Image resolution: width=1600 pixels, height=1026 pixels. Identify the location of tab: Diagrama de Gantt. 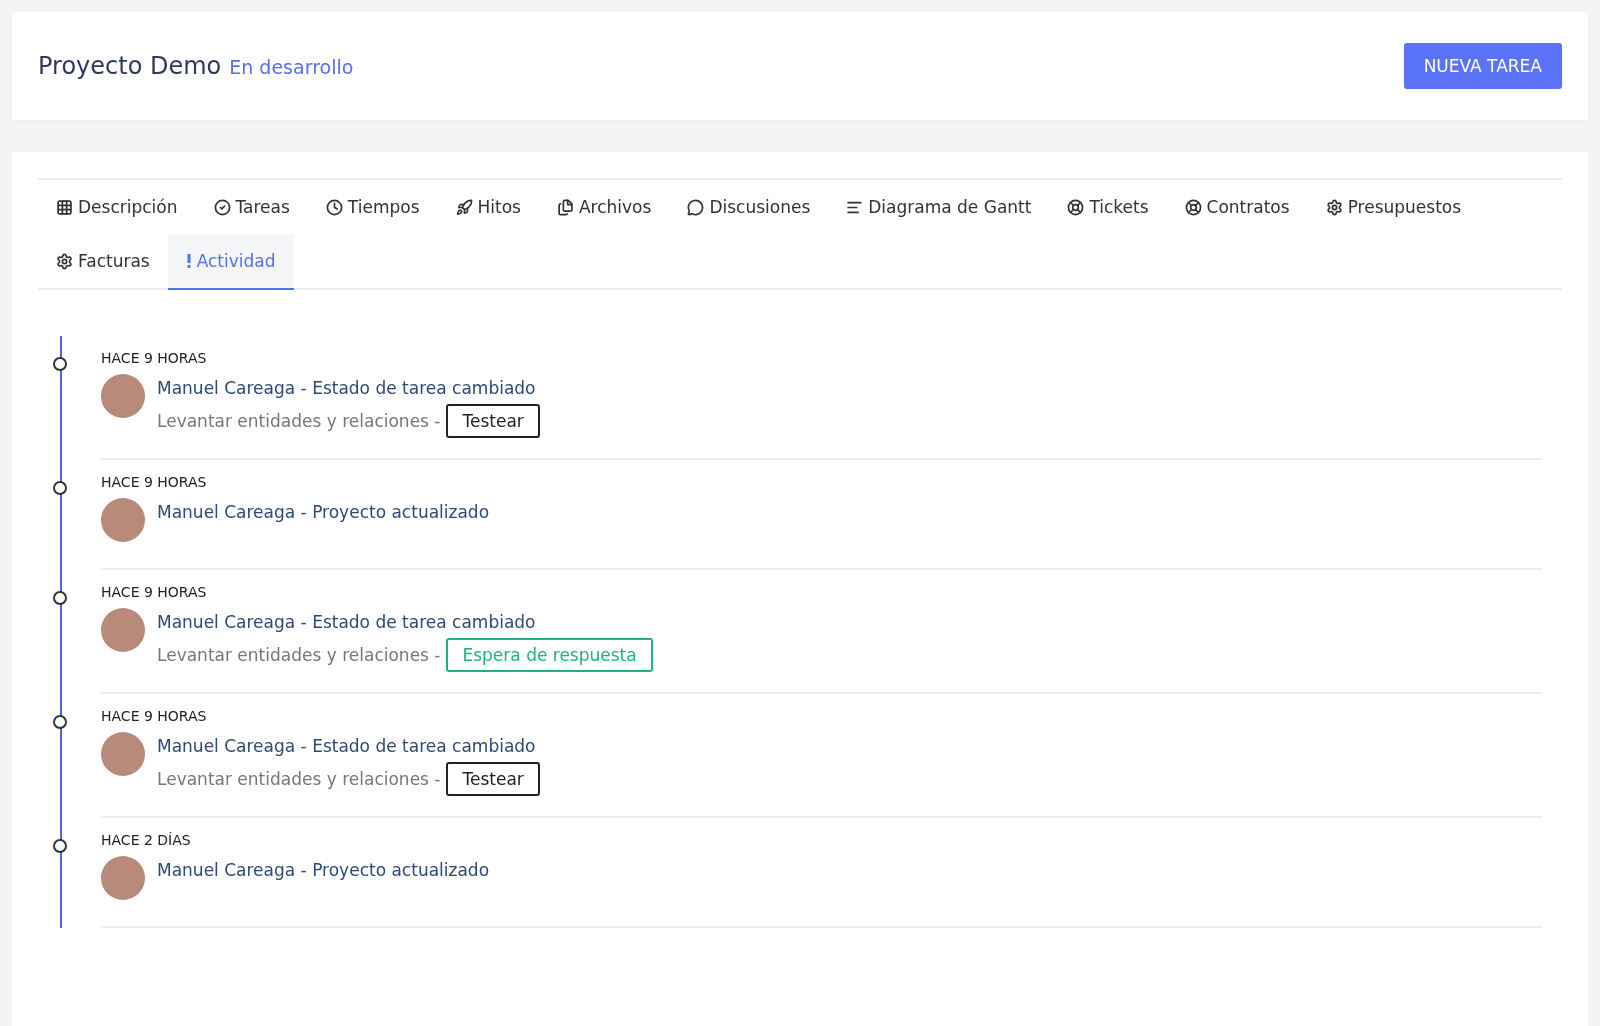
(939, 208).